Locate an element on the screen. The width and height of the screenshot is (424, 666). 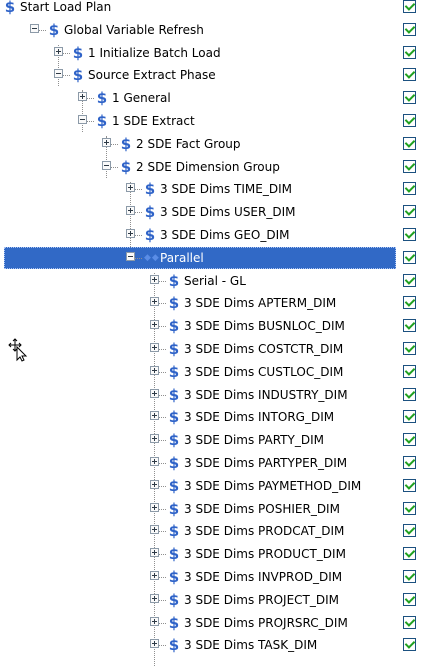
tree-row: $1 Initialize Batch Load is located at coordinates (212, 53).